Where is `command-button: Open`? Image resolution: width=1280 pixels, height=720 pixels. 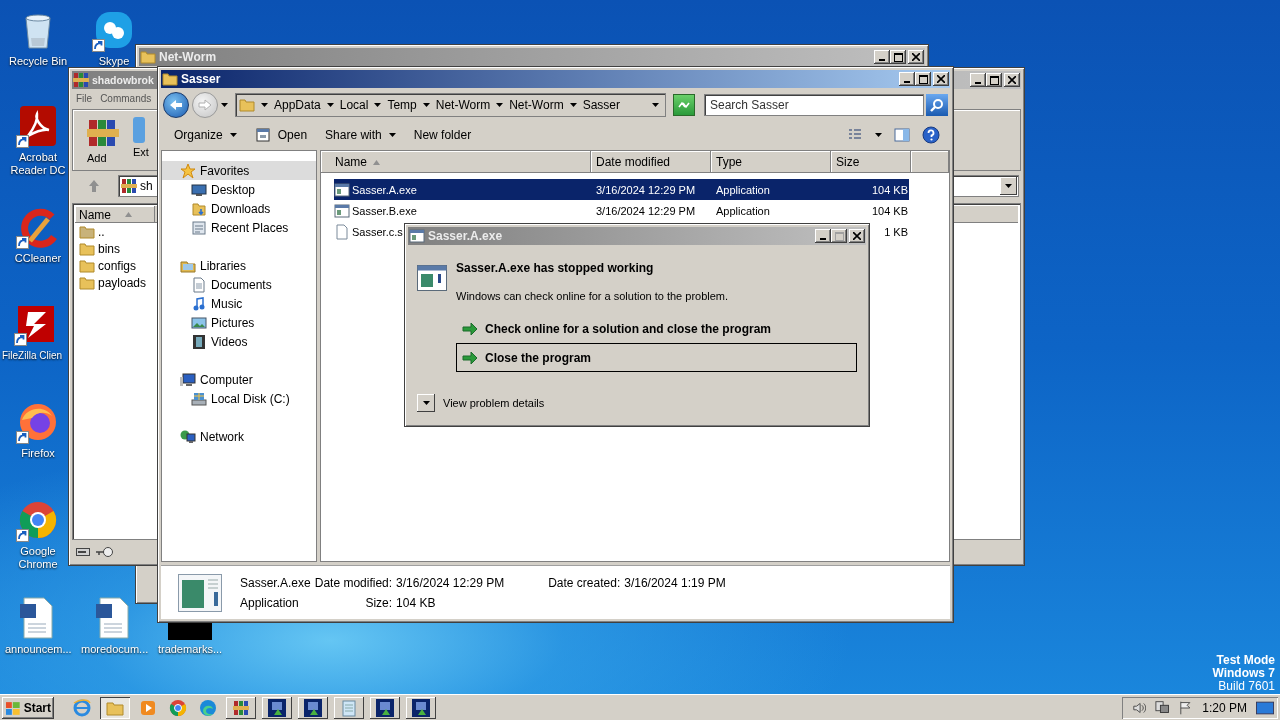 command-button: Open is located at coordinates (281, 135).